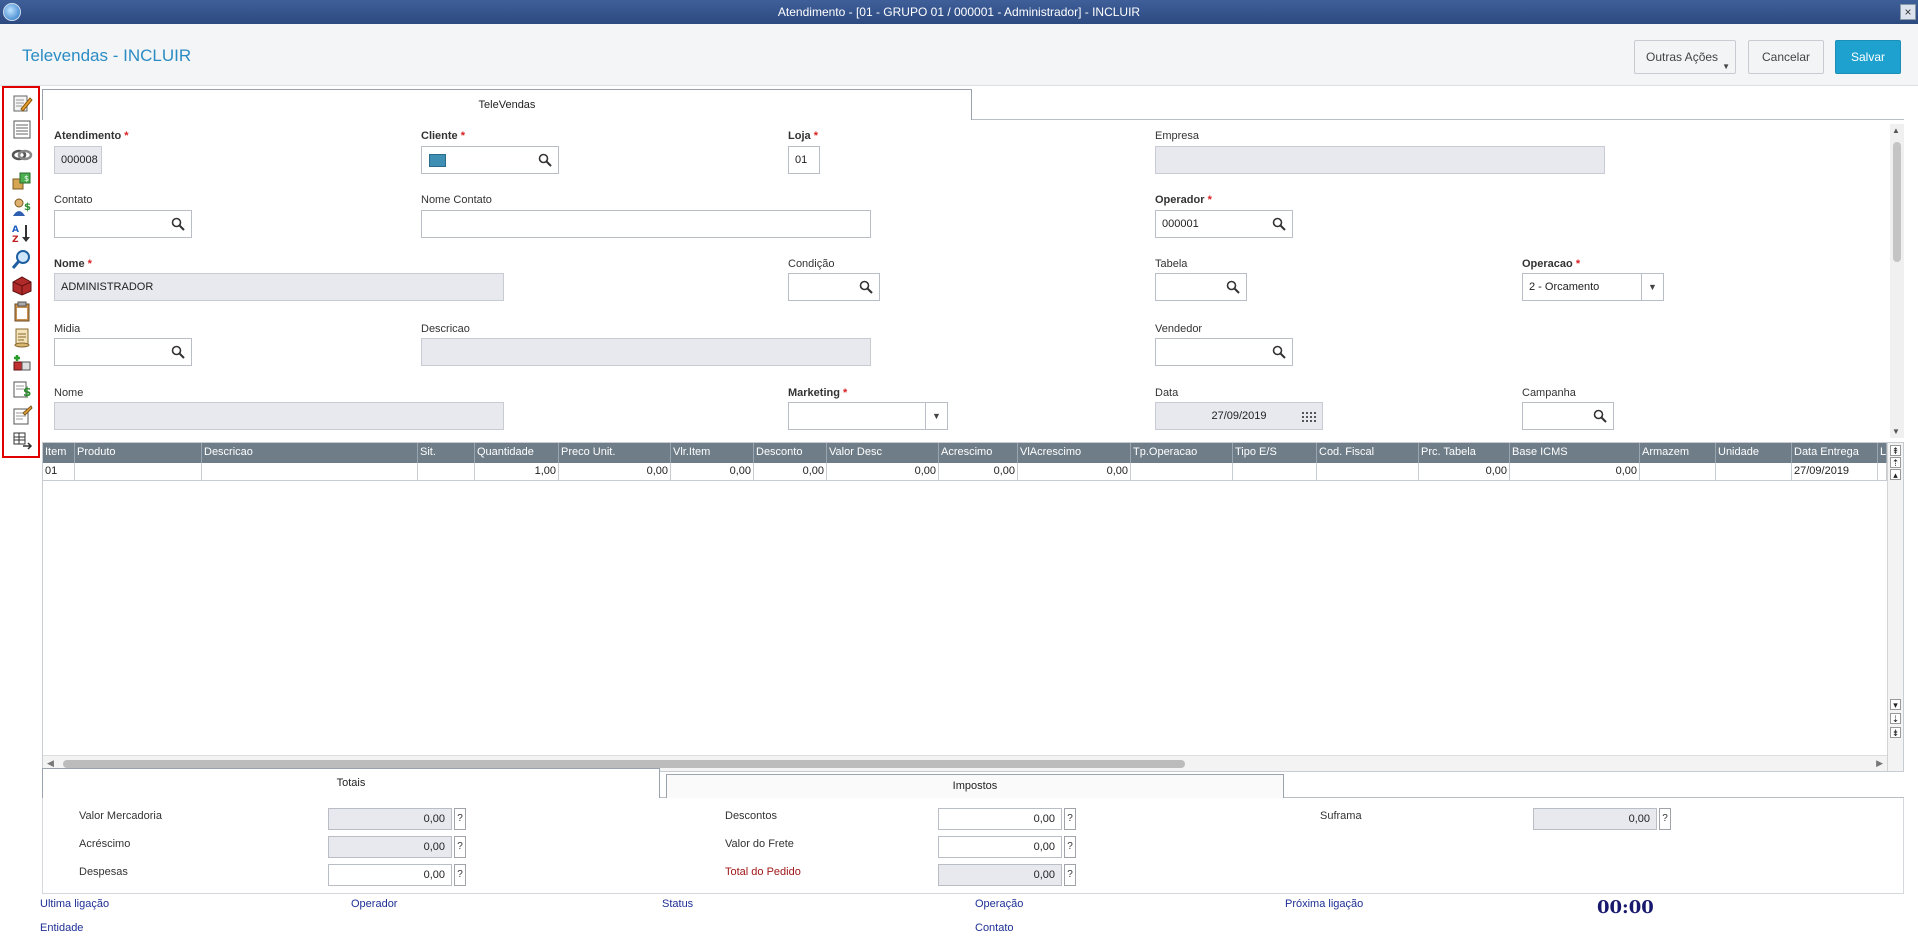 This screenshot has width=1918, height=944. Describe the element at coordinates (1074, 453) in the screenshot. I see `grid-column-header: VlAcrescimo` at that location.